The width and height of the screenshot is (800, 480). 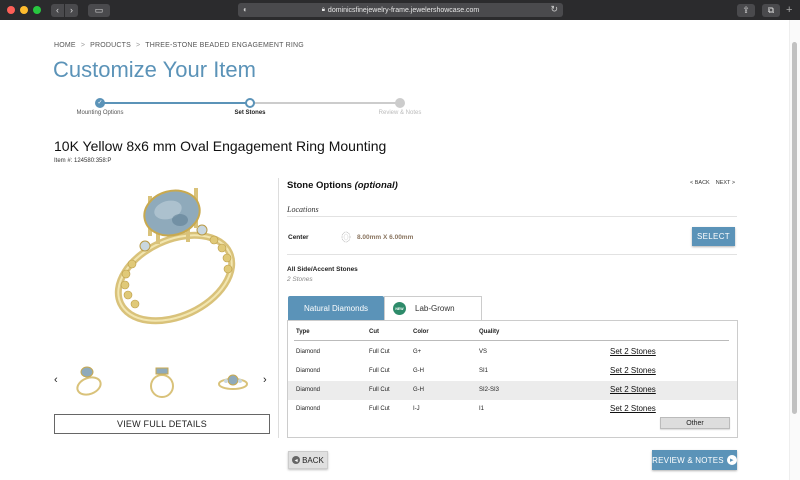 I want to click on column-divider, so click(x=278, y=308).